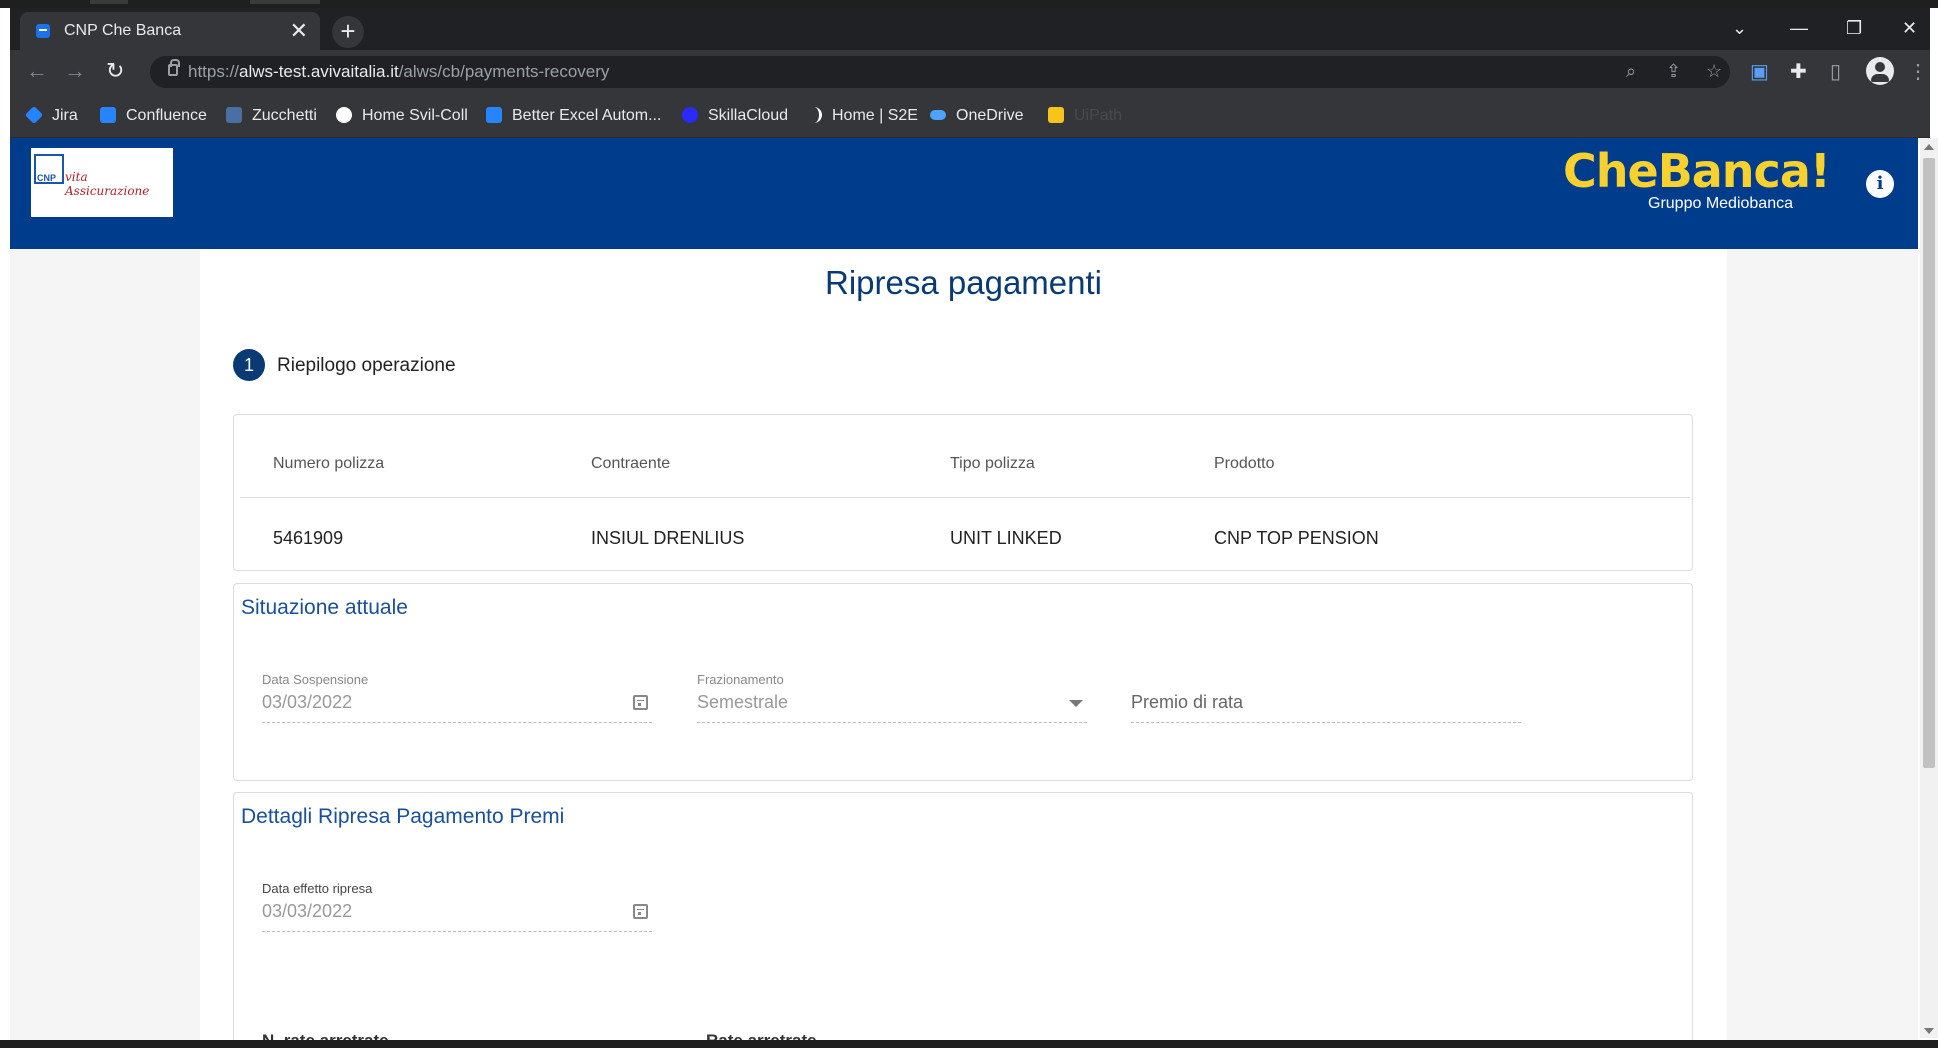  Describe the element at coordinates (234, 115) in the screenshot. I see `zucchetti-icon` at that location.